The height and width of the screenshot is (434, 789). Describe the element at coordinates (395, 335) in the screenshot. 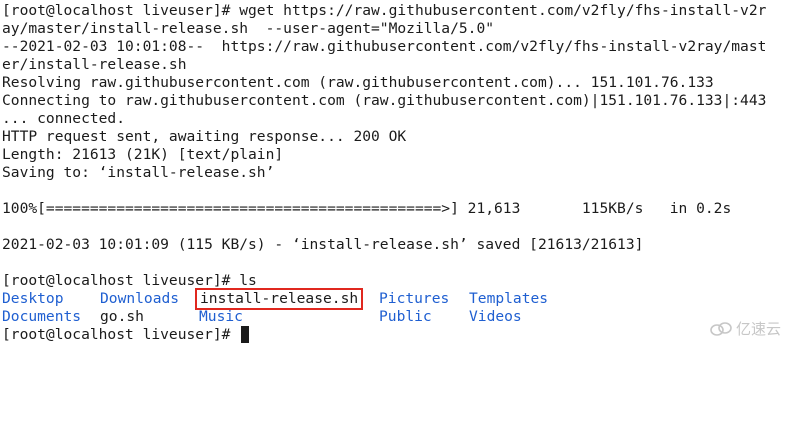

I see `prompt-line: [root@localhost liveuser]#` at that location.